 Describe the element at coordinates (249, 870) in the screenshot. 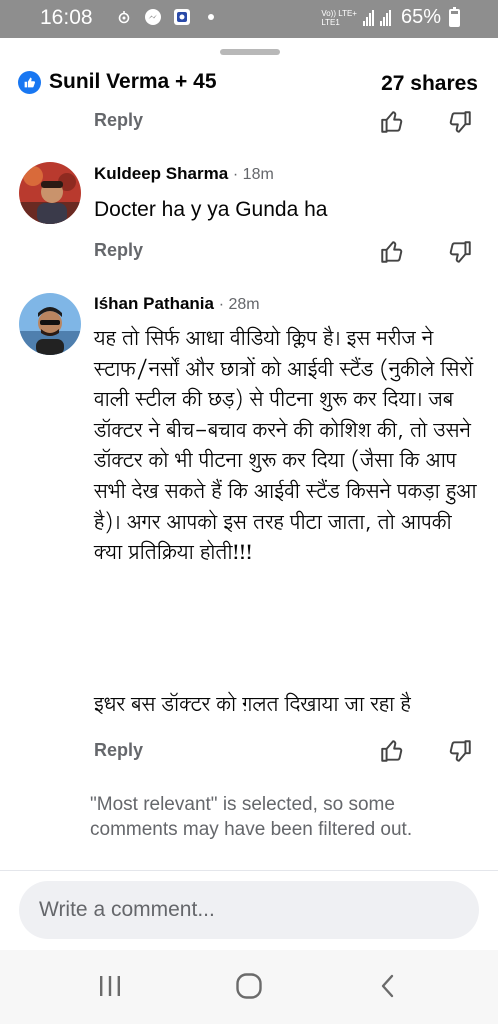

I see `divider` at that location.